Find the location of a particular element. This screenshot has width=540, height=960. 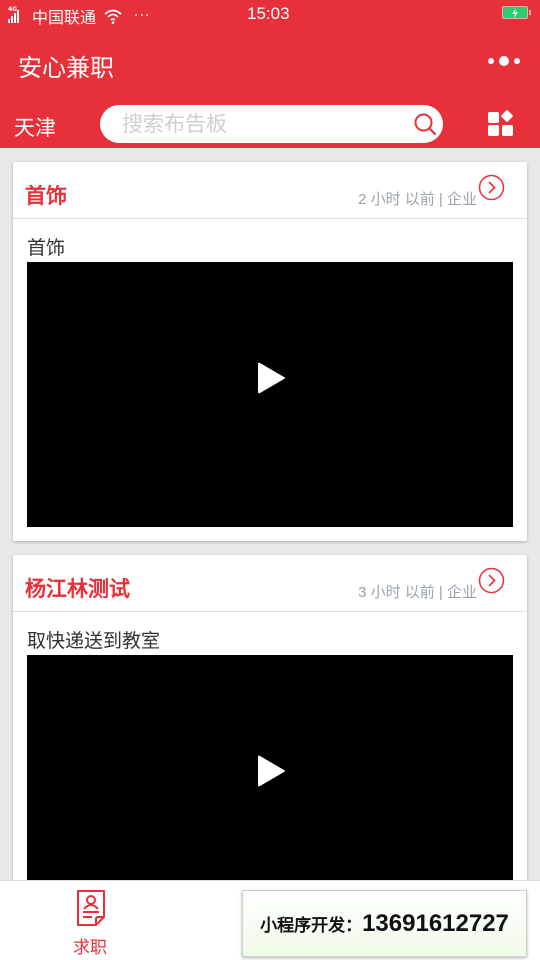

capsule-more-icon is located at coordinates (504, 61).